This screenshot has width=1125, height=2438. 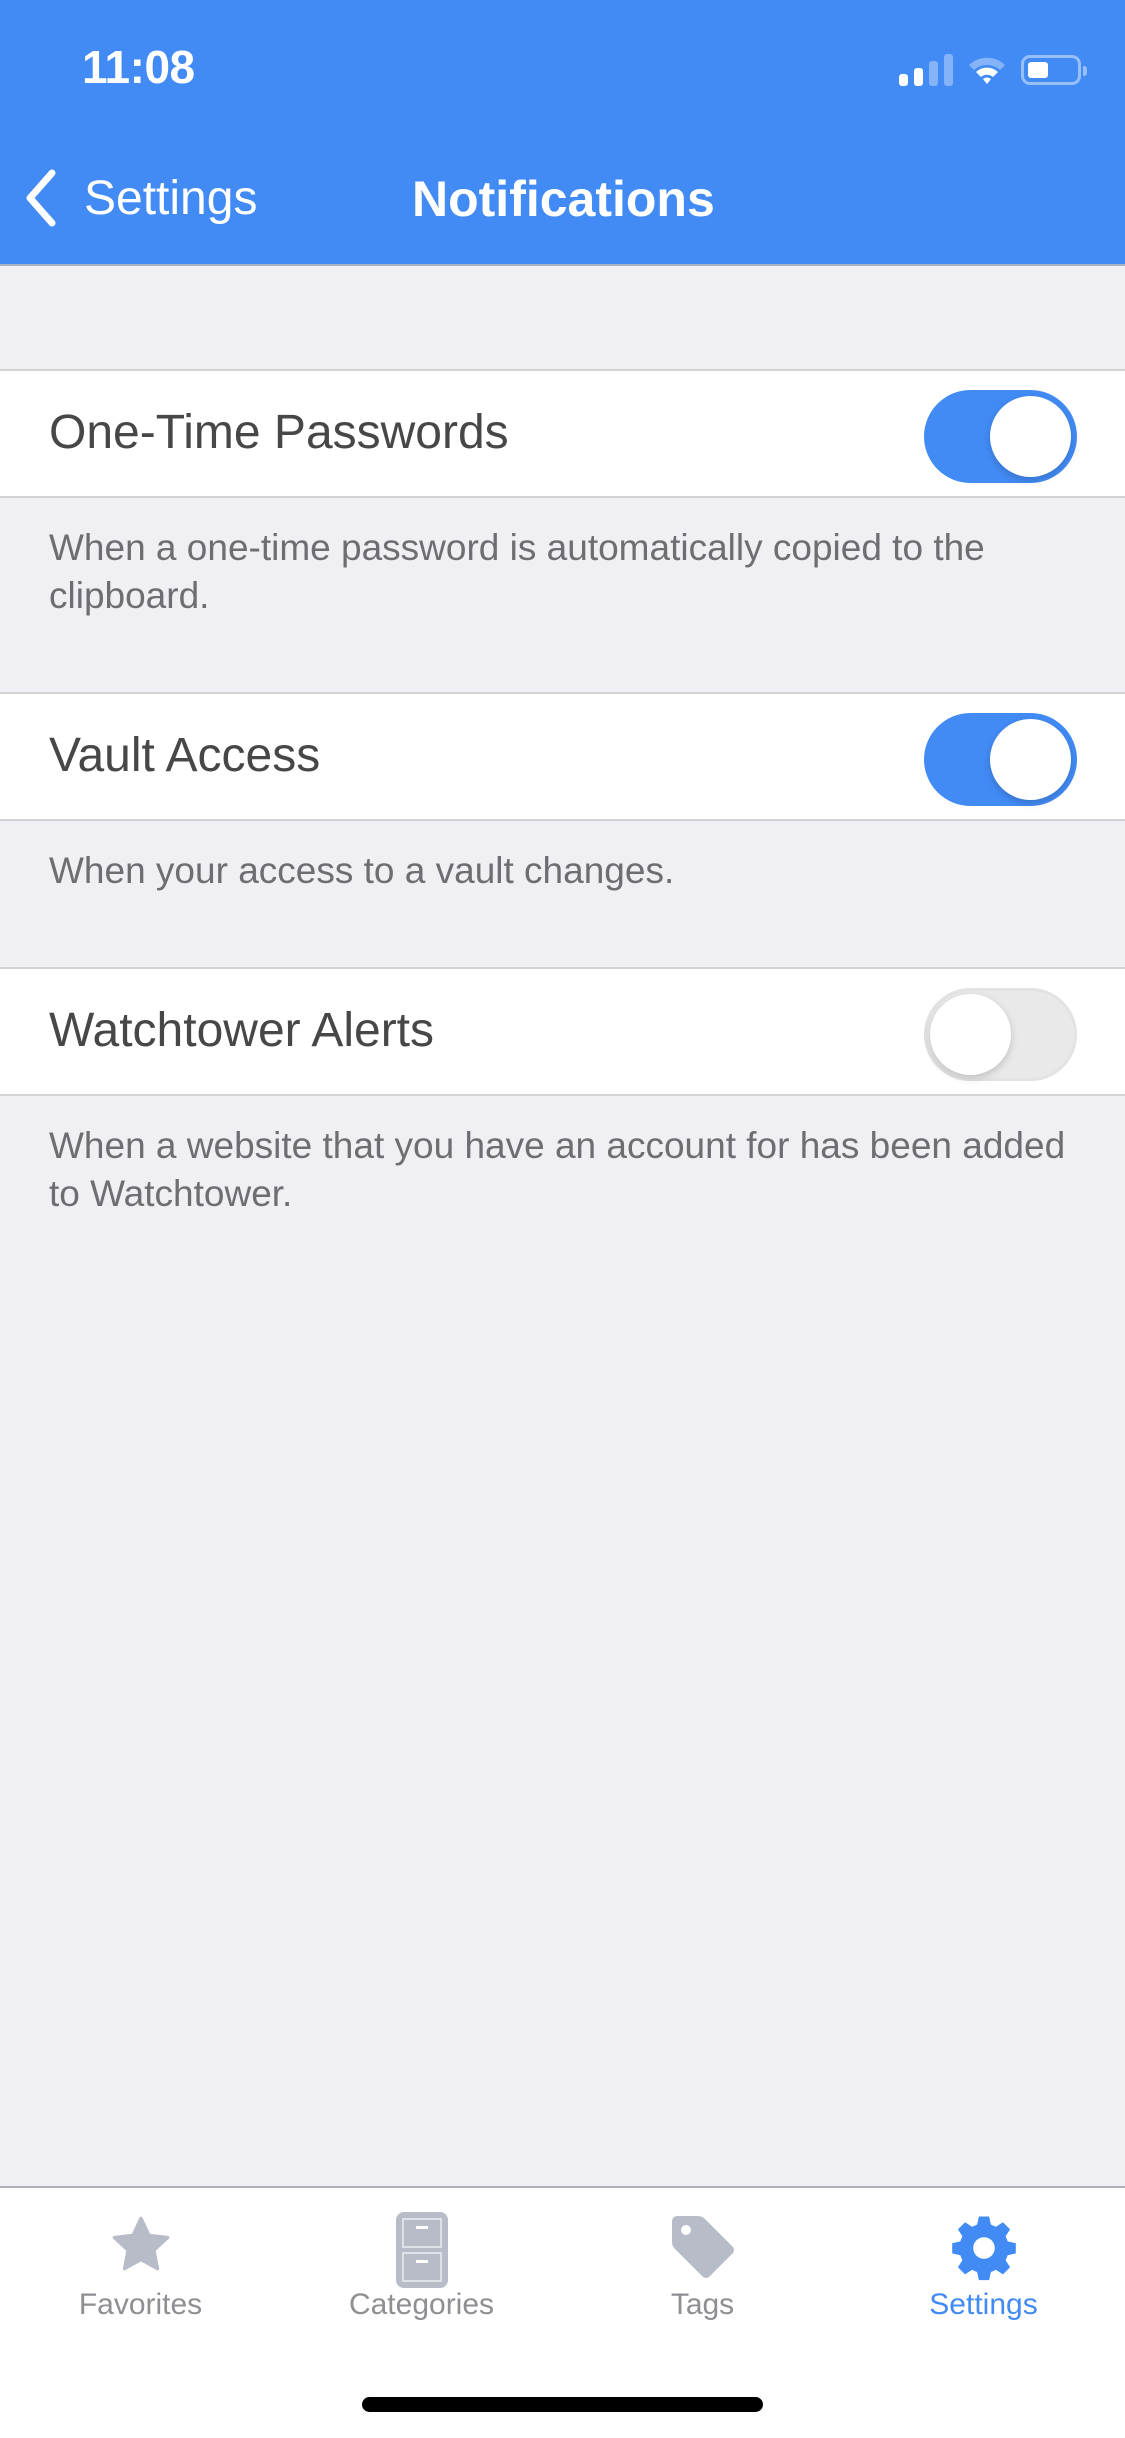 What do you see at coordinates (987, 70) in the screenshot?
I see `wifi-icon` at bounding box center [987, 70].